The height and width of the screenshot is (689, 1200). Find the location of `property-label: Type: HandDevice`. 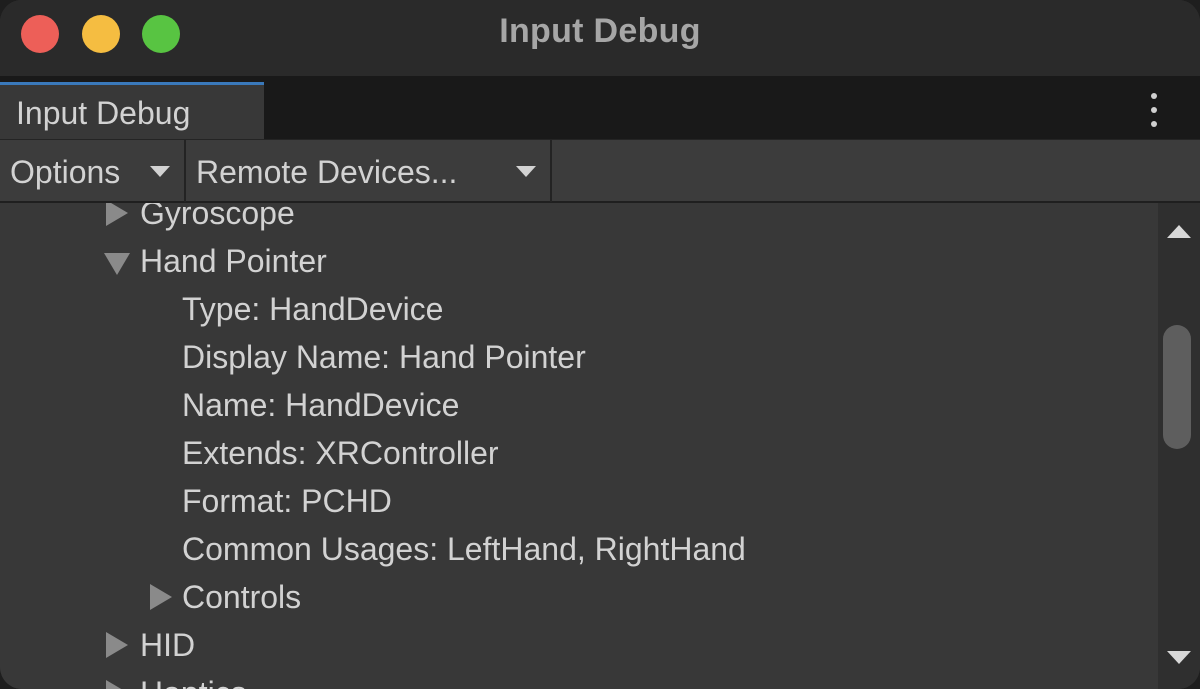

property-label: Type: HandDevice is located at coordinates (313, 309).